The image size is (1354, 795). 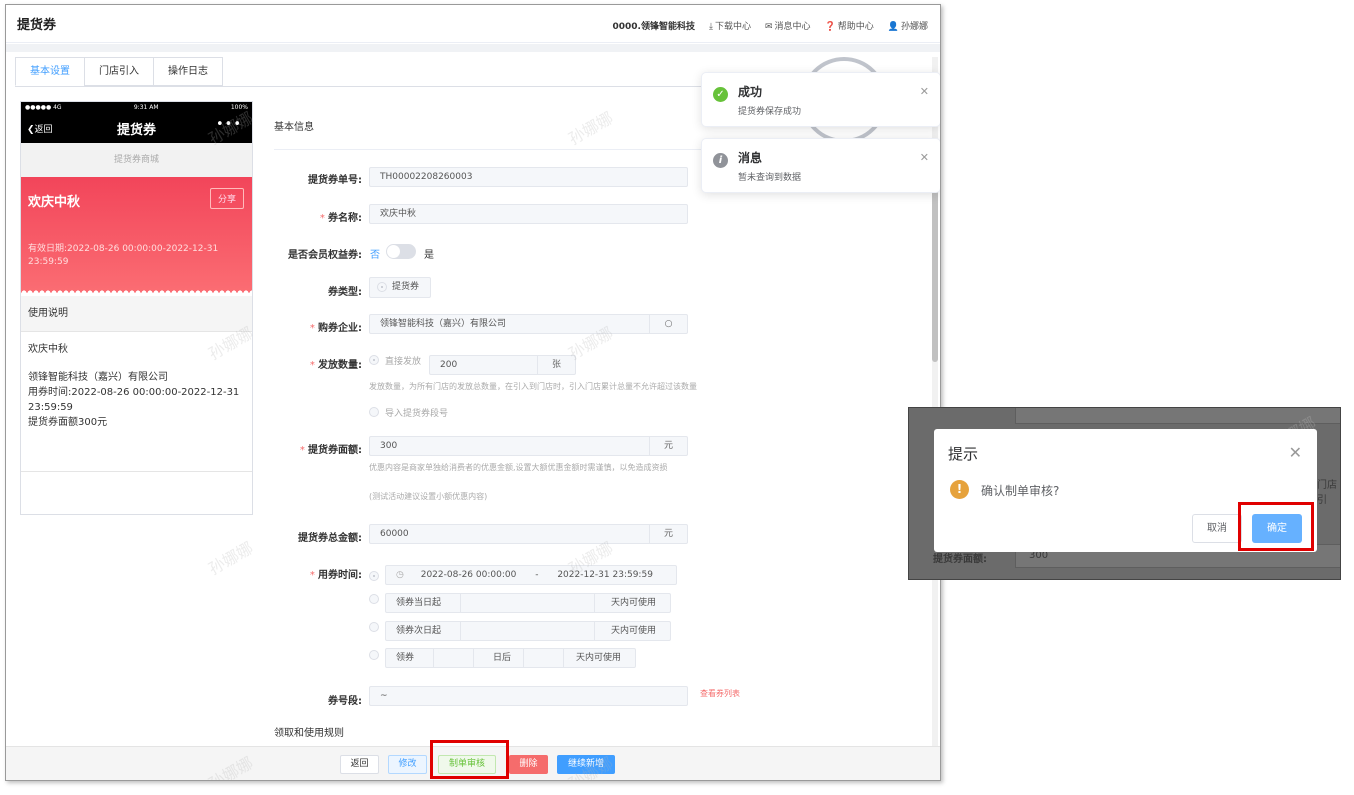 What do you see at coordinates (469, 759) in the screenshot?
I see `highlight-submit-audit` at bounding box center [469, 759].